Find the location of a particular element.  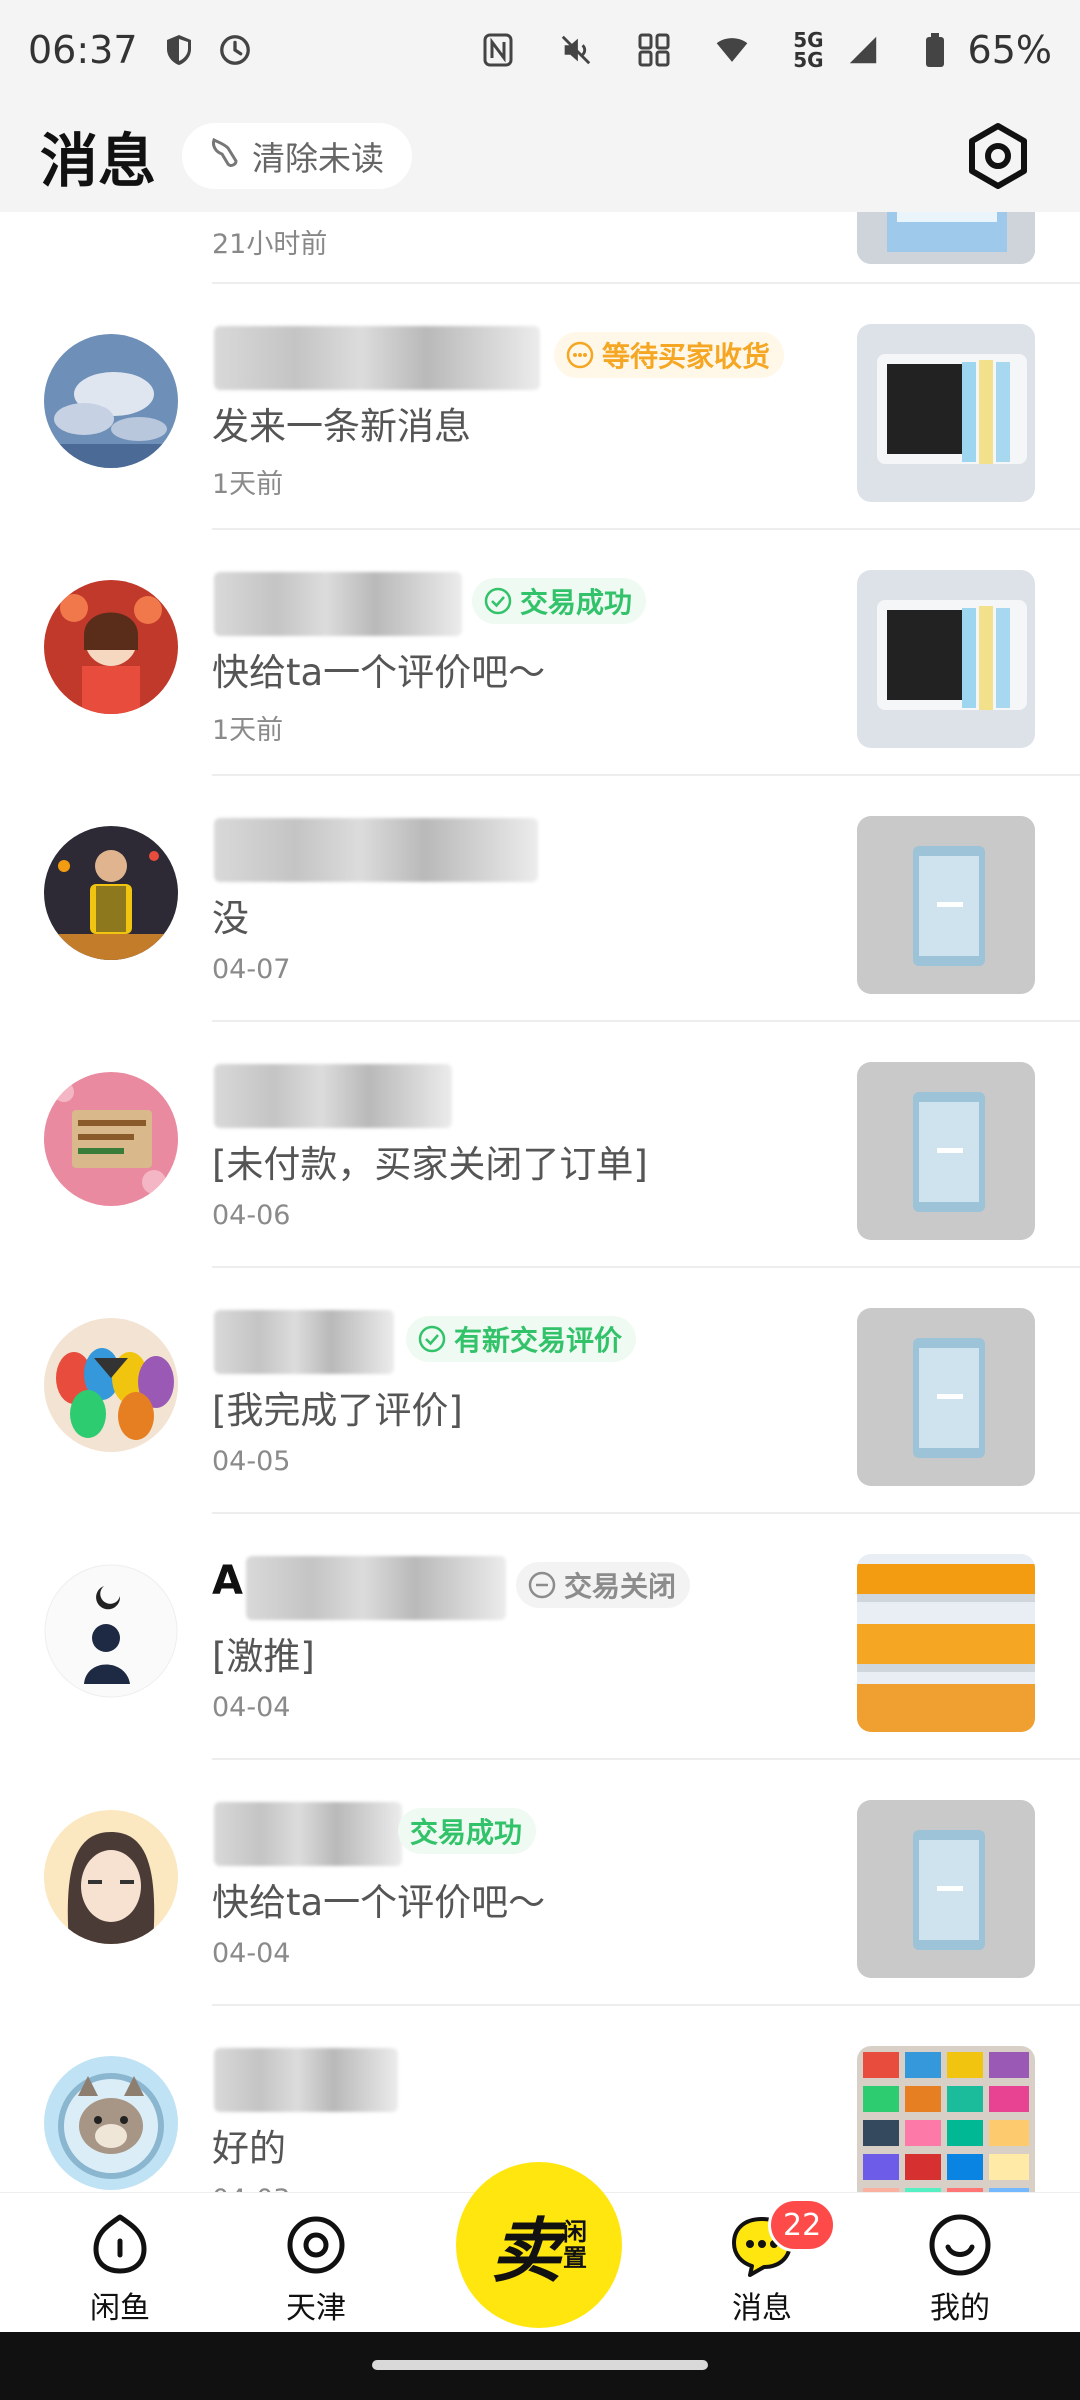

list-item: 等待买家收货 发来一条新消息 1天前 is located at coordinates (540, 406).